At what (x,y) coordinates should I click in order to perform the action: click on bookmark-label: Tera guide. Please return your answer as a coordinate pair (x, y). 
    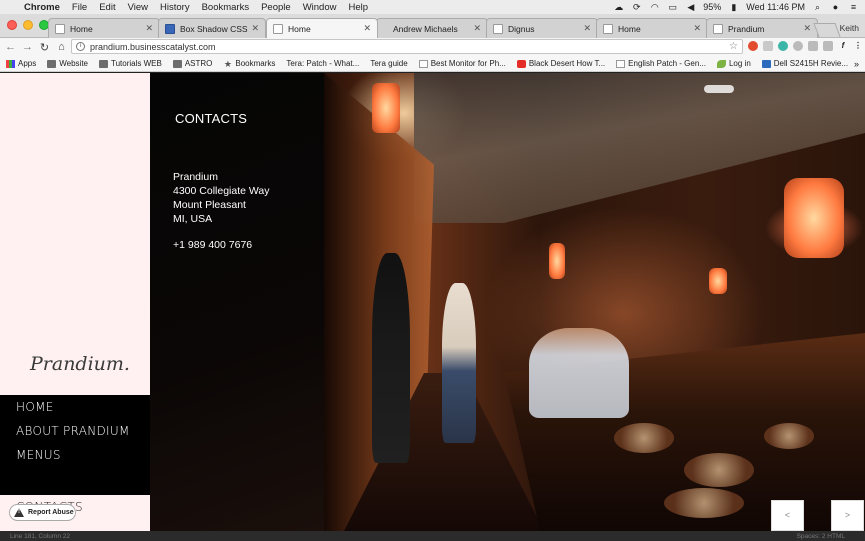
    Looking at the image, I should click on (389, 63).